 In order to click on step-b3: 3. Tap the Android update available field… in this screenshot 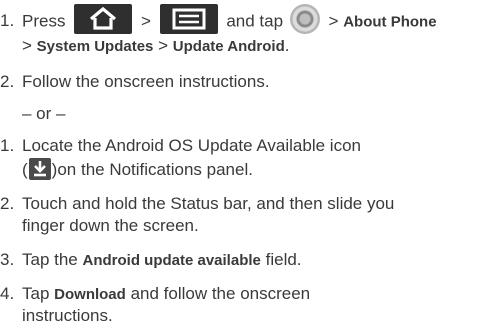, I will do `click(151, 260)`.